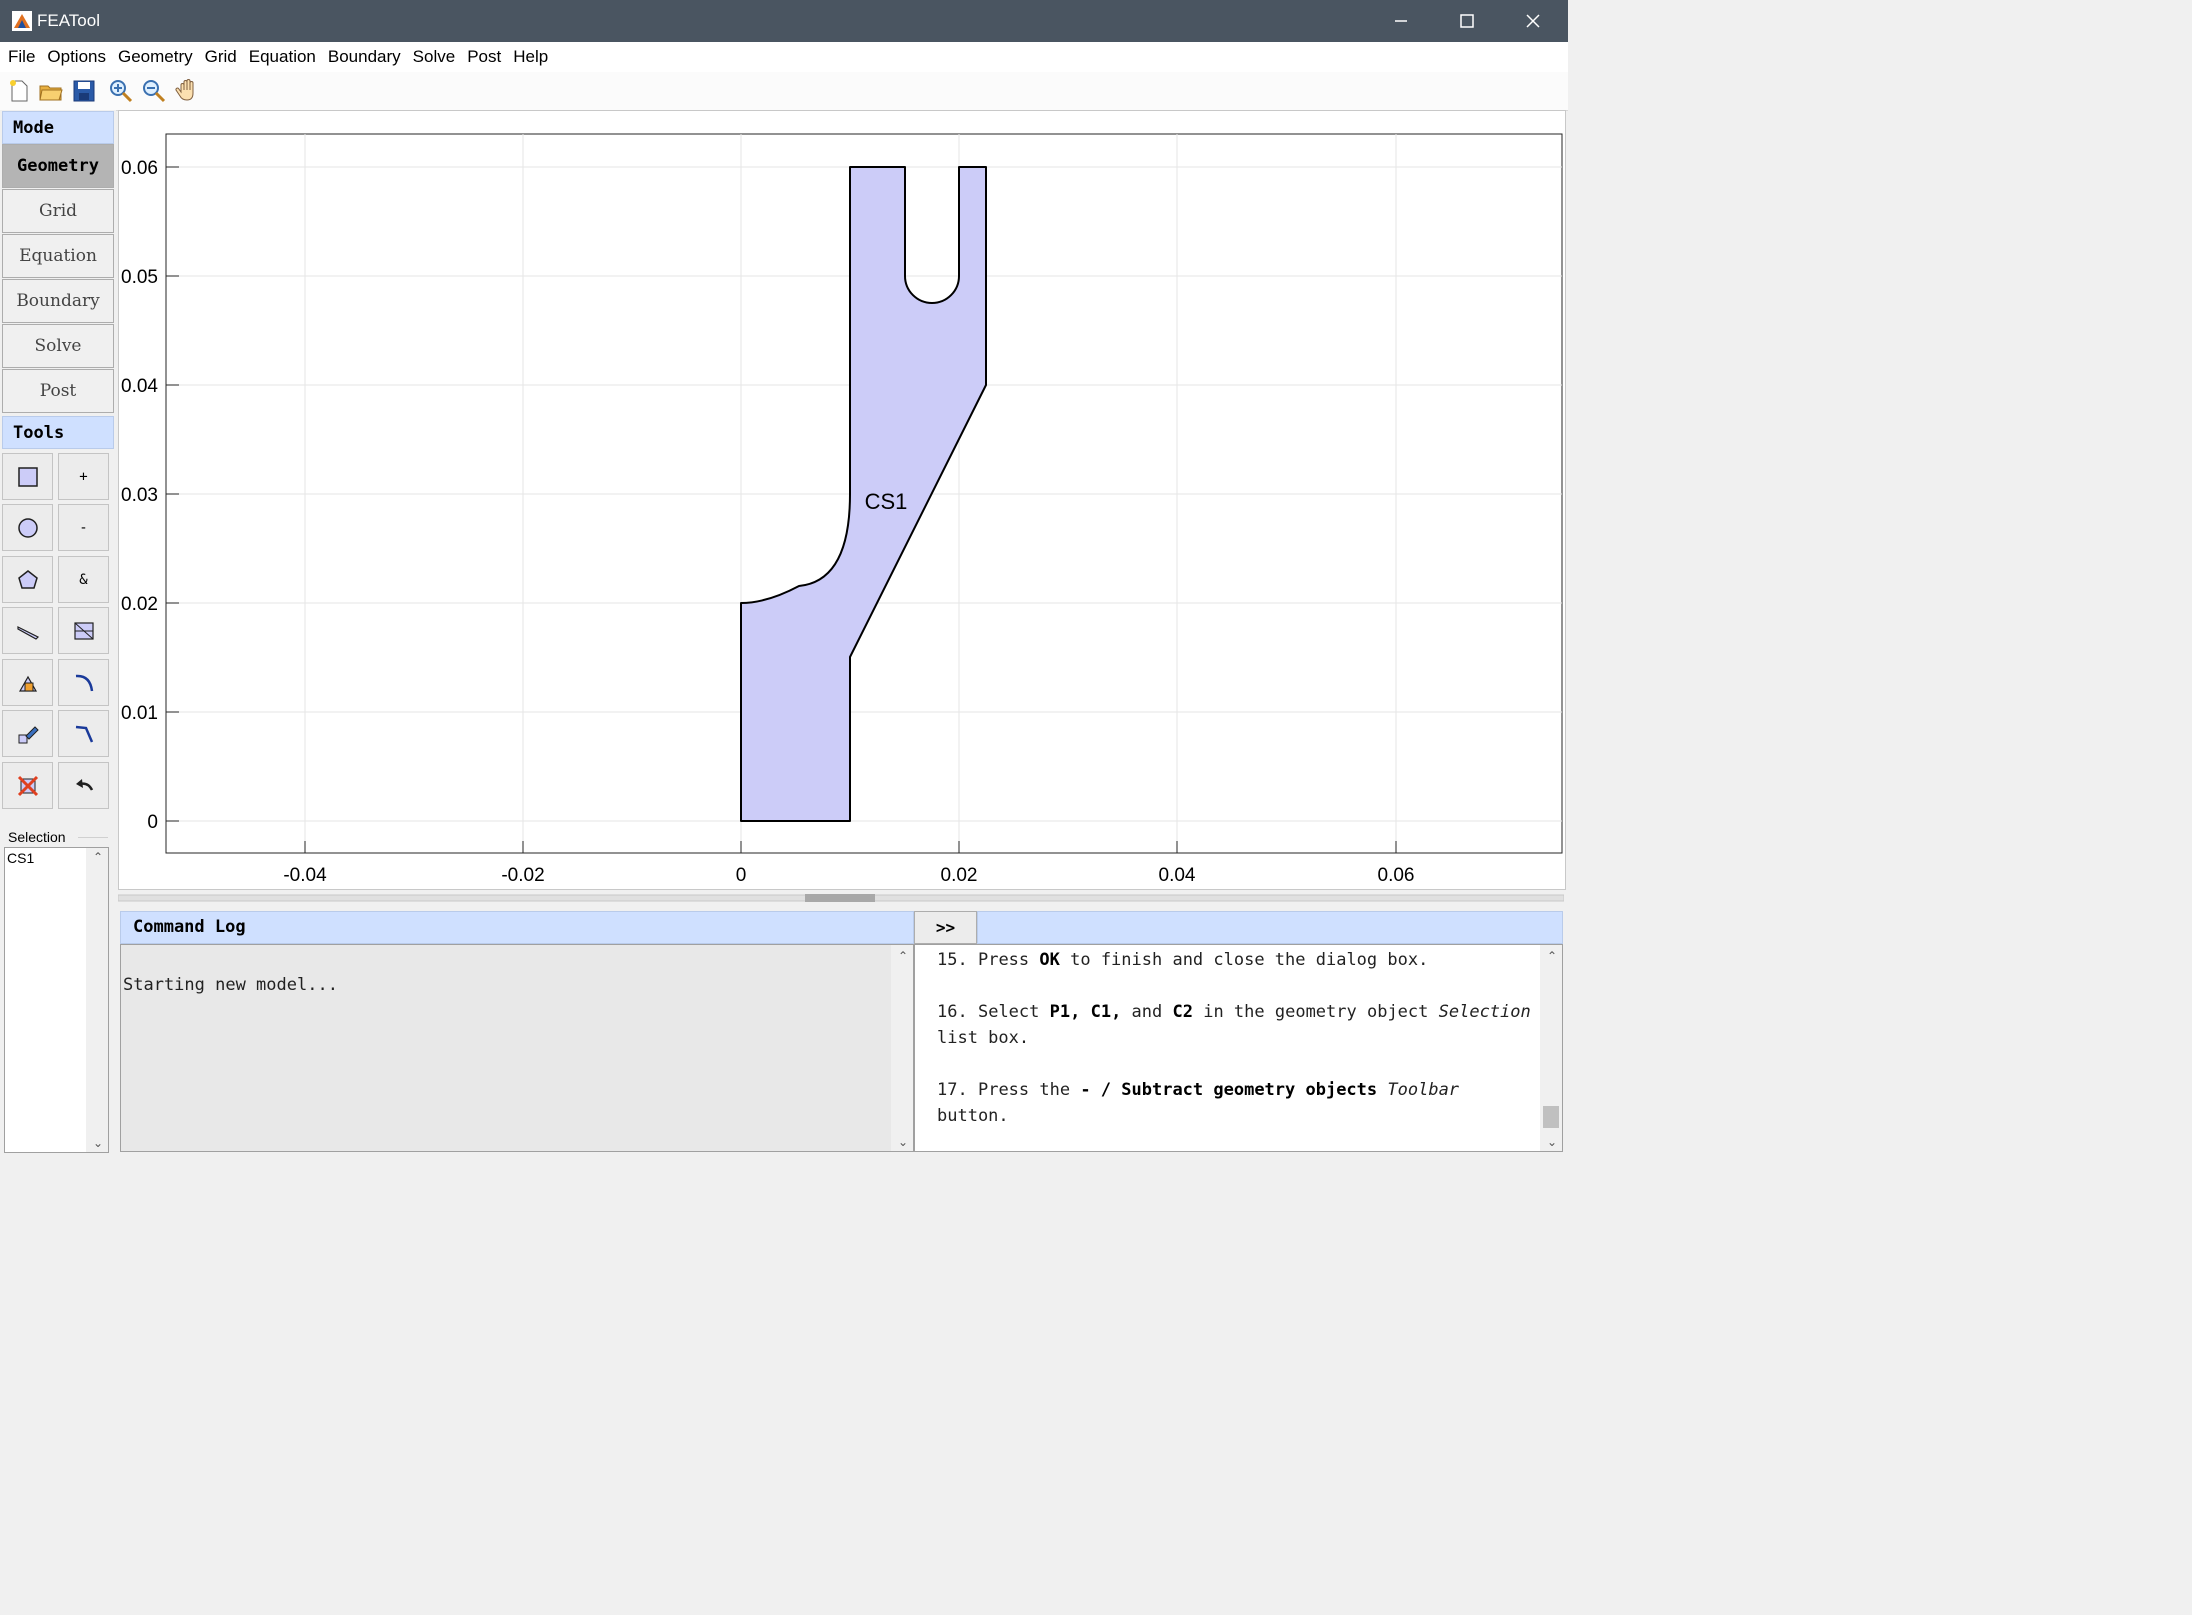  I want to click on selection-item: CS1, so click(20, 858).